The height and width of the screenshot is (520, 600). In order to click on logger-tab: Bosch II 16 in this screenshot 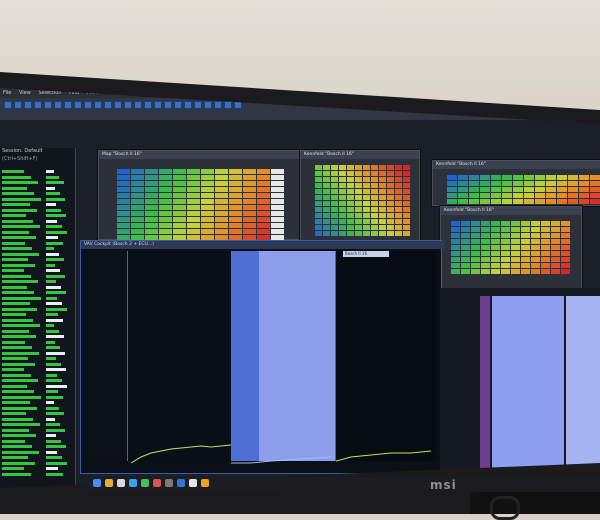, I will do `click(366, 254)`.